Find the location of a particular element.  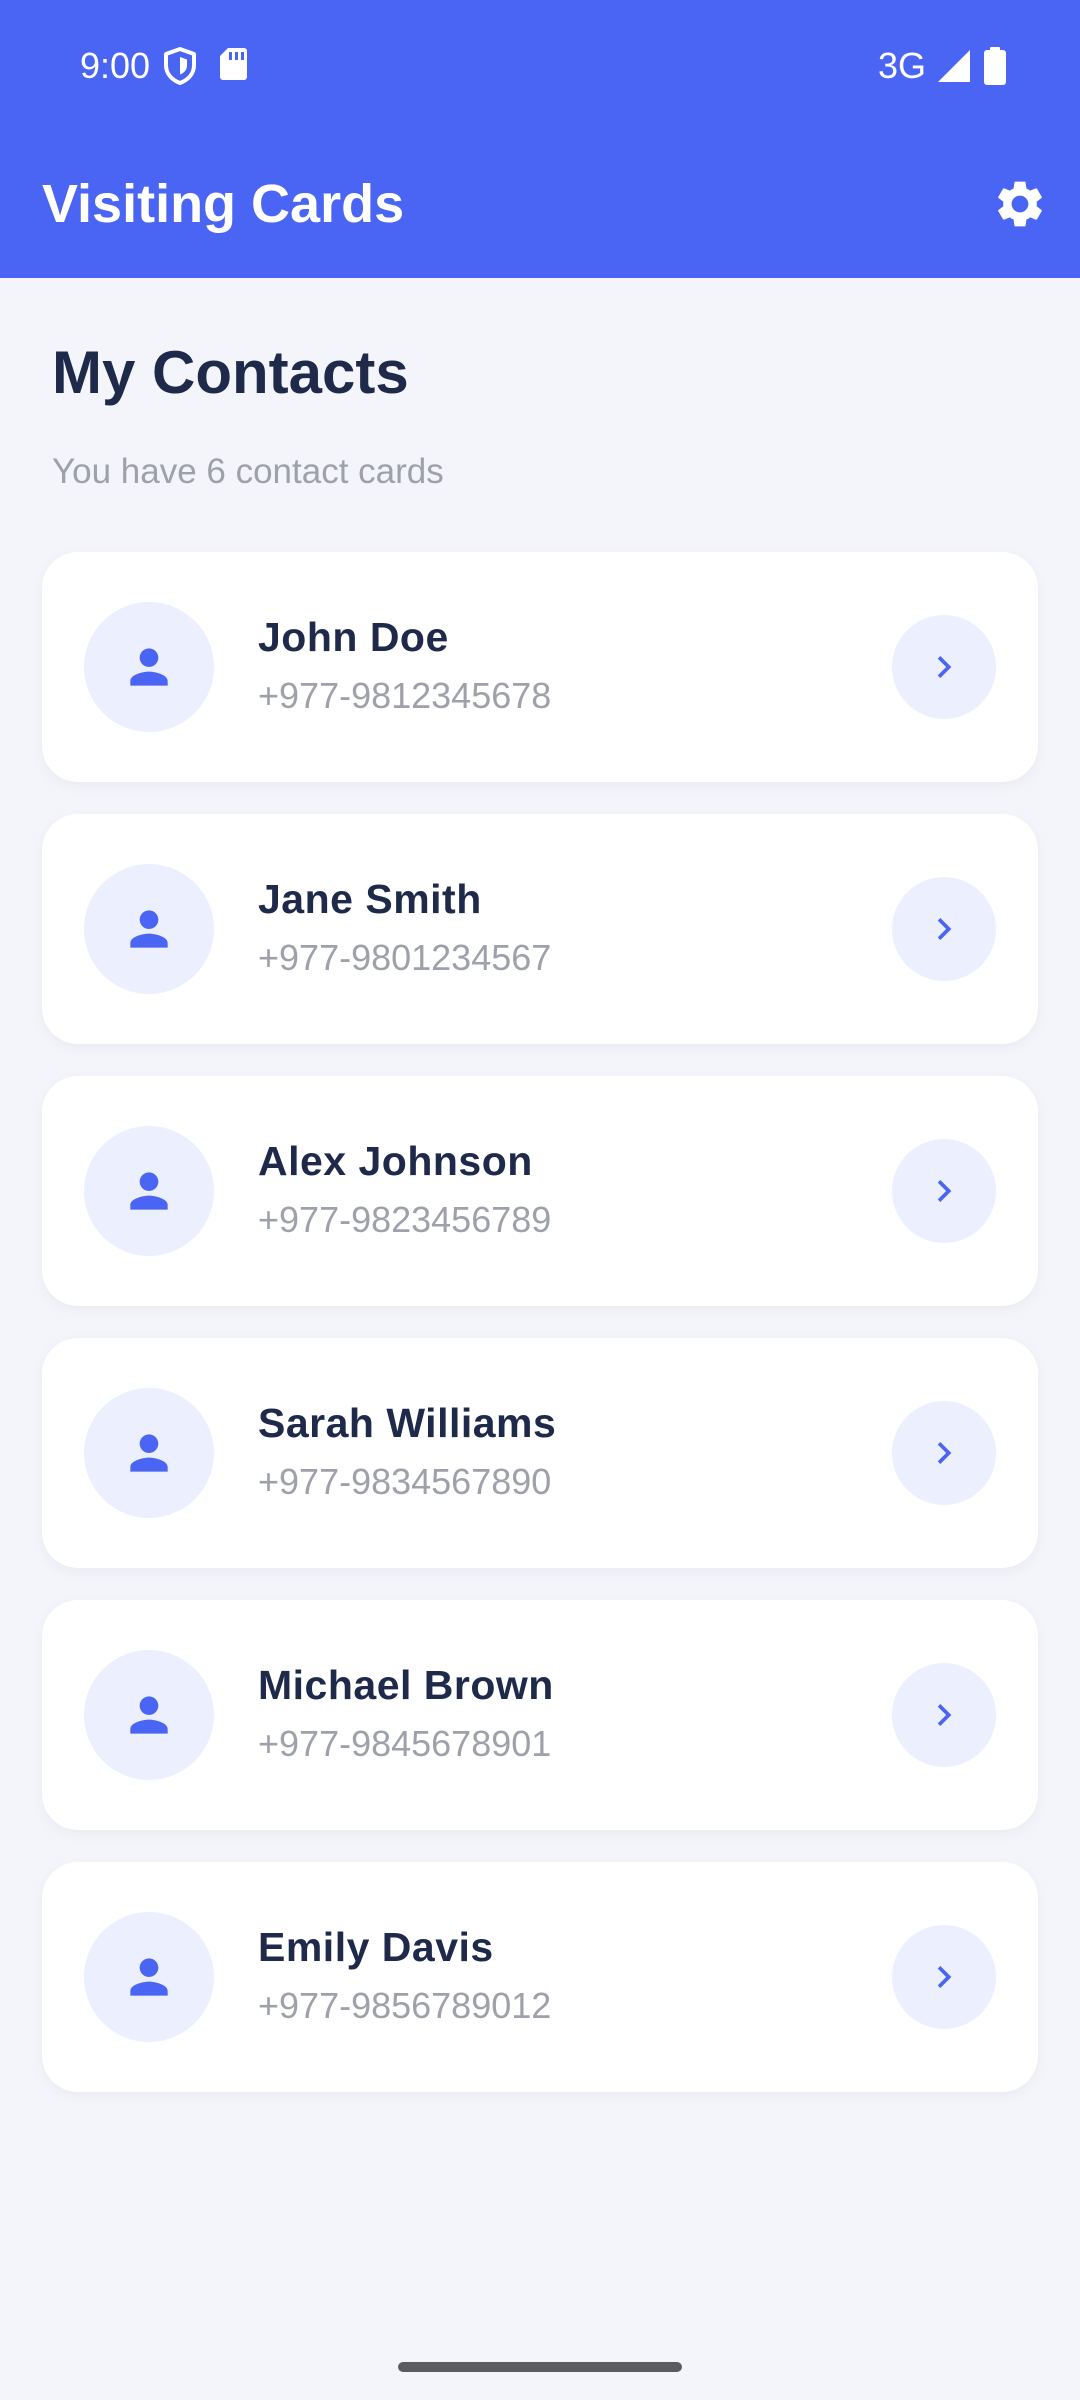

contact-phone: +977-9823456789 is located at coordinates (405, 1219).